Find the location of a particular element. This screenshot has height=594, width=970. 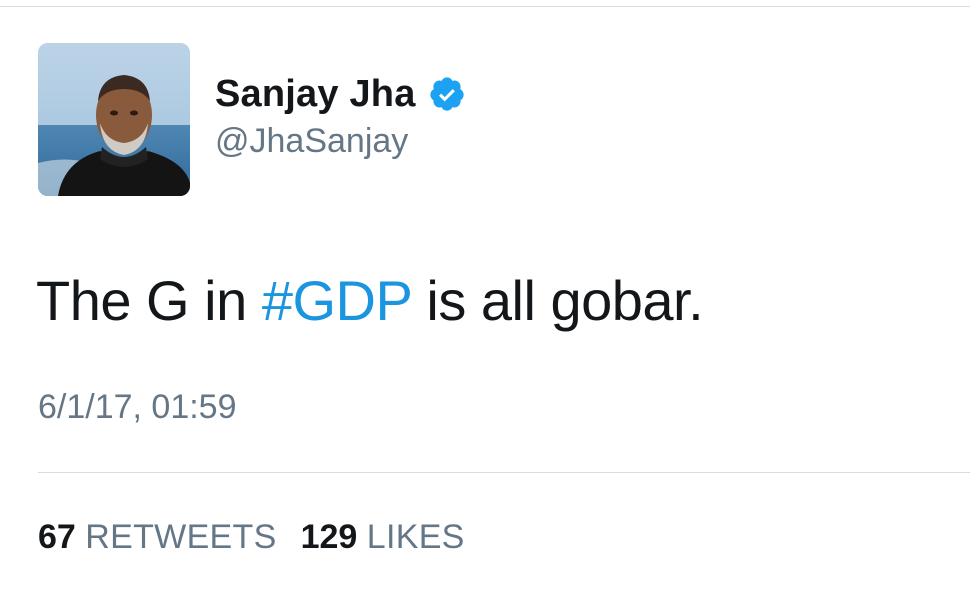

hashtag-link: #GDP is located at coordinates (337, 300).